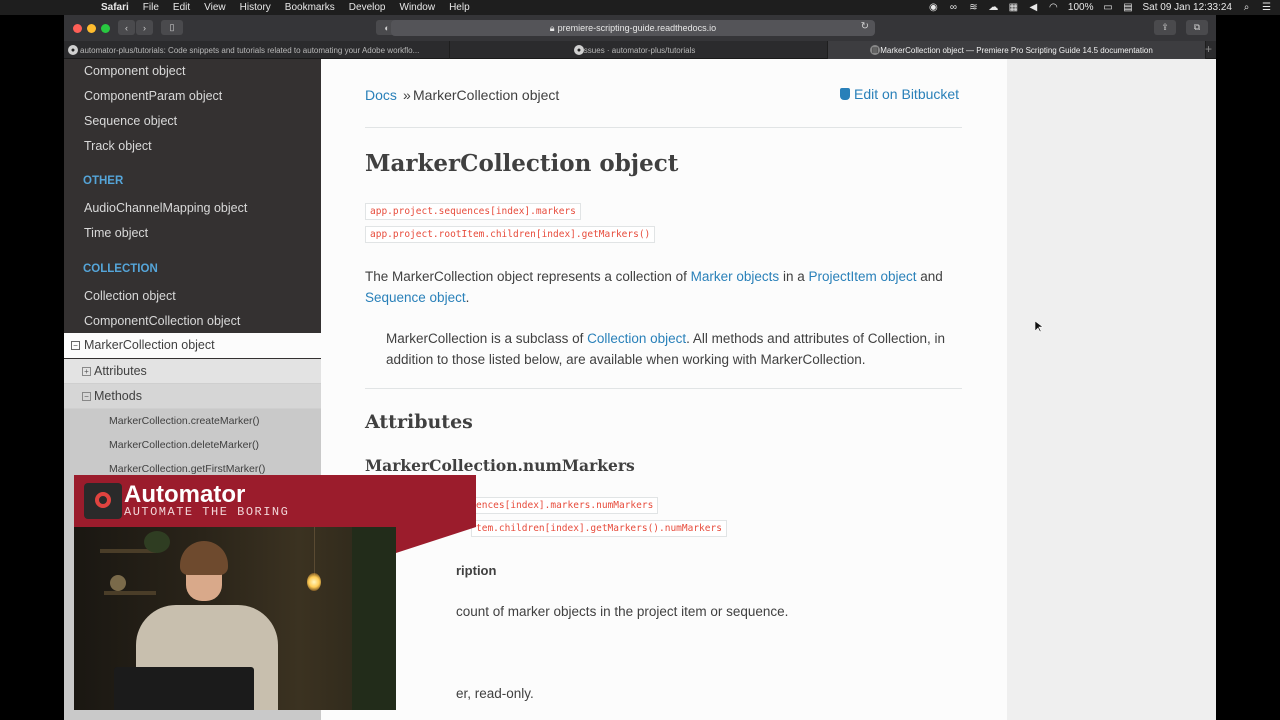 The image size is (1280, 720). What do you see at coordinates (862, 276) in the screenshot?
I see `projectitem-object-link: ProjectItem object` at bounding box center [862, 276].